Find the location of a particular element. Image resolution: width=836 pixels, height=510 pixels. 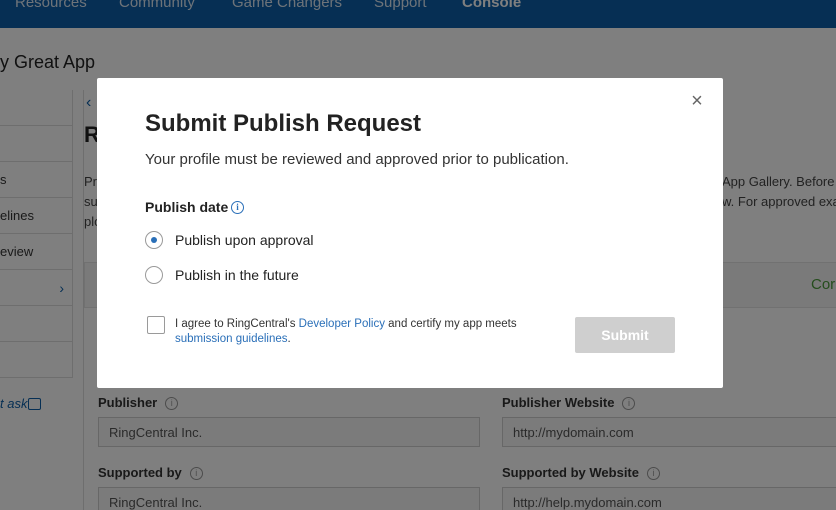

publish-date-label: Publish date is located at coordinates (187, 207).